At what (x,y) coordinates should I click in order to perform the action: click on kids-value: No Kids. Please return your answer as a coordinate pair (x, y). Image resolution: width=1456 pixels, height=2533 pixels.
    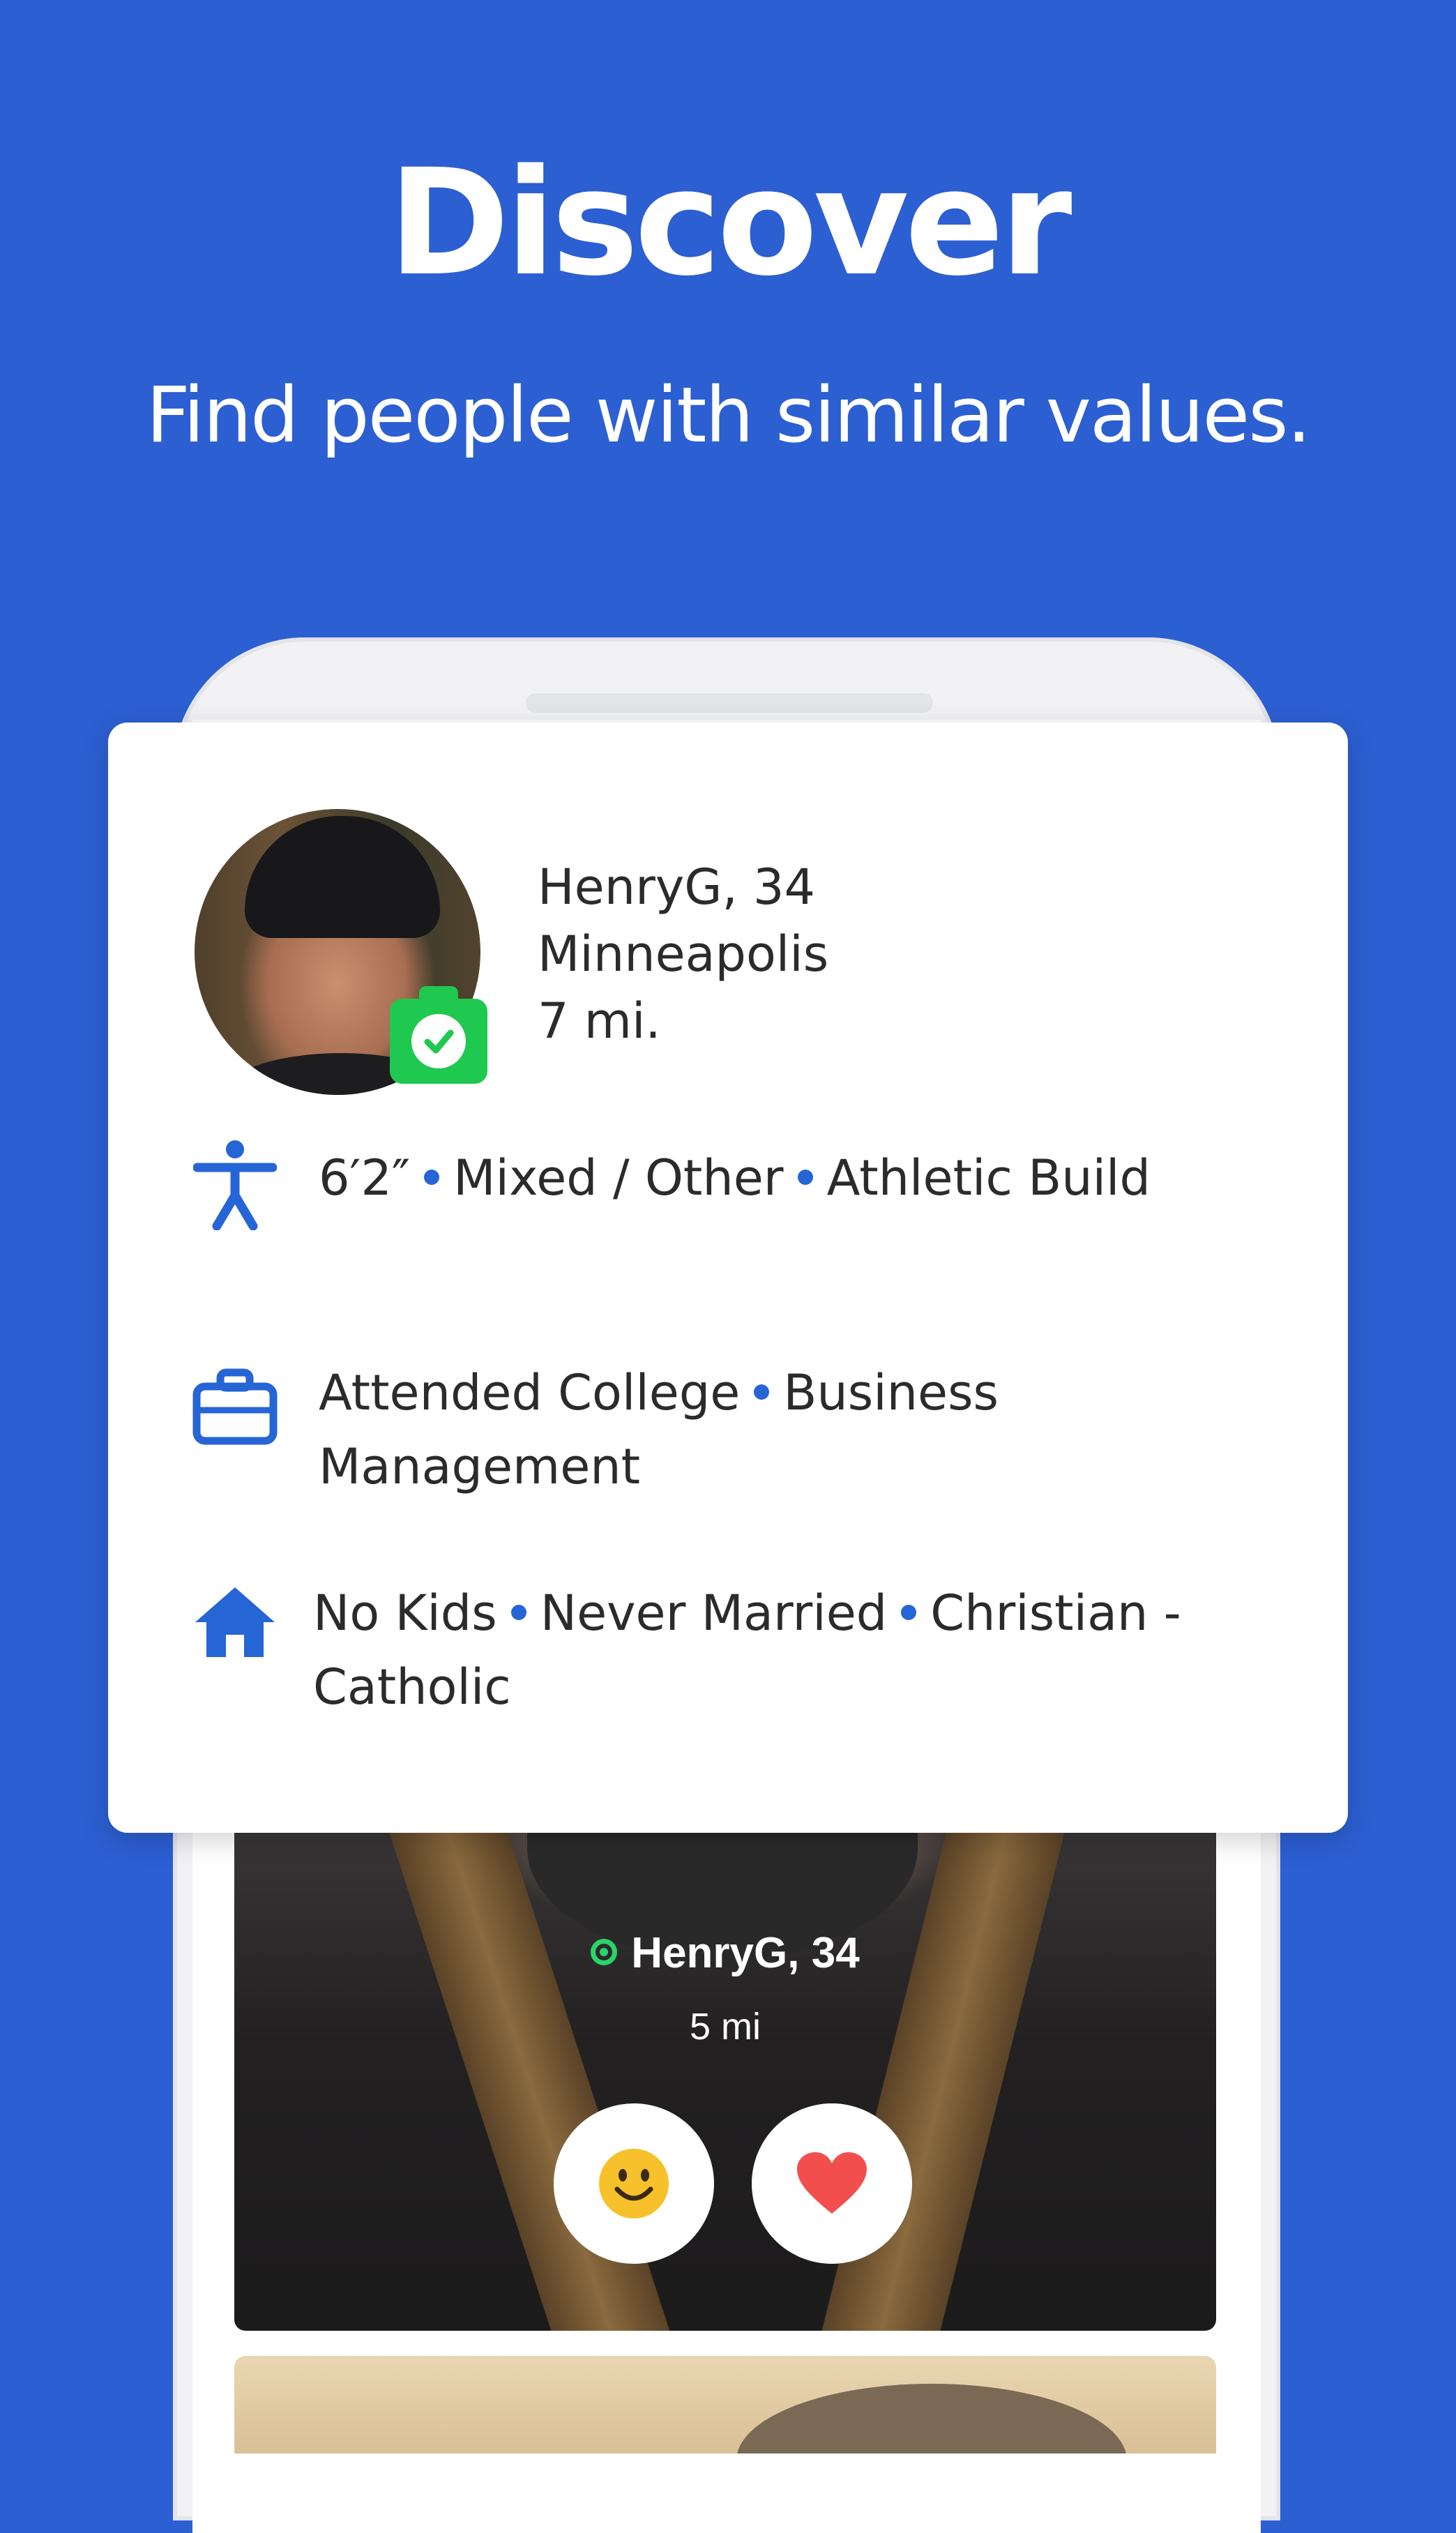
    Looking at the image, I should click on (405, 1613).